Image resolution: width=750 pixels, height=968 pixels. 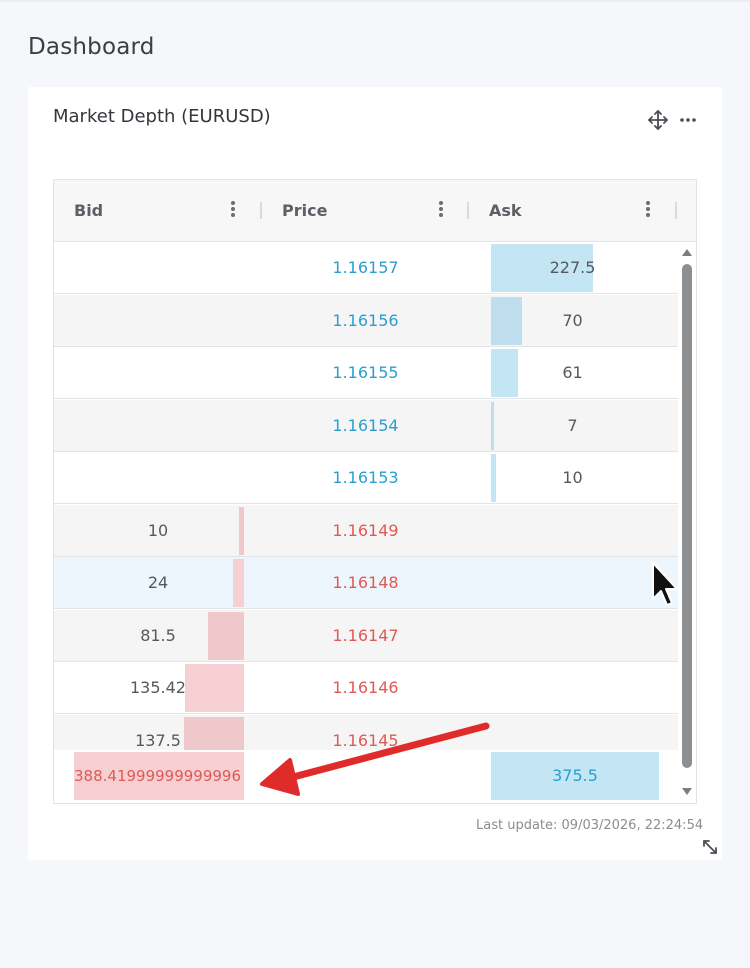 What do you see at coordinates (89, 210) in the screenshot?
I see `column-label-bid: Bid` at bounding box center [89, 210].